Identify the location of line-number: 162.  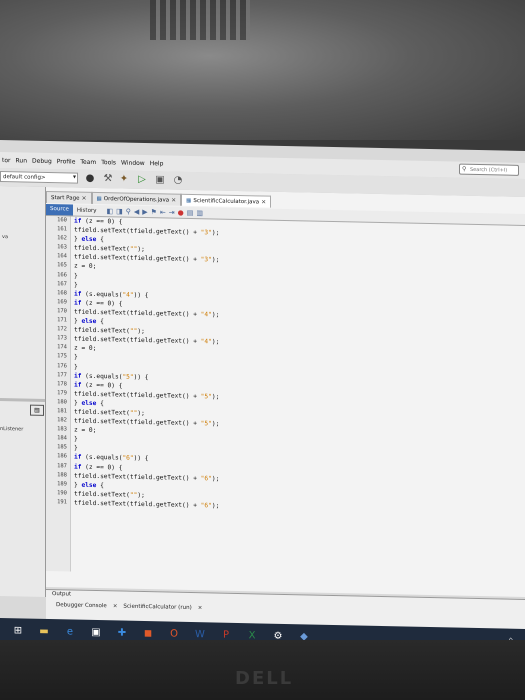
(62, 238).